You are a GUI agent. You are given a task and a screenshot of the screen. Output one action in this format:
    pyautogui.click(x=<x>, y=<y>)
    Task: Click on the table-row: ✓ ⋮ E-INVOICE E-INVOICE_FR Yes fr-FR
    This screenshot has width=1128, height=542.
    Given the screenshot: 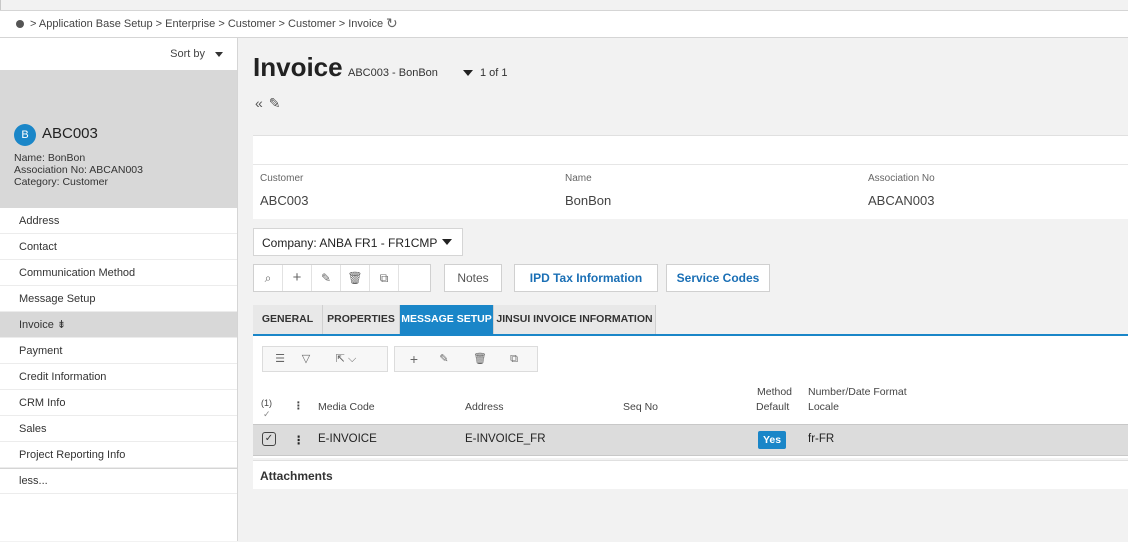 What is the action you would take?
    pyautogui.click(x=690, y=440)
    